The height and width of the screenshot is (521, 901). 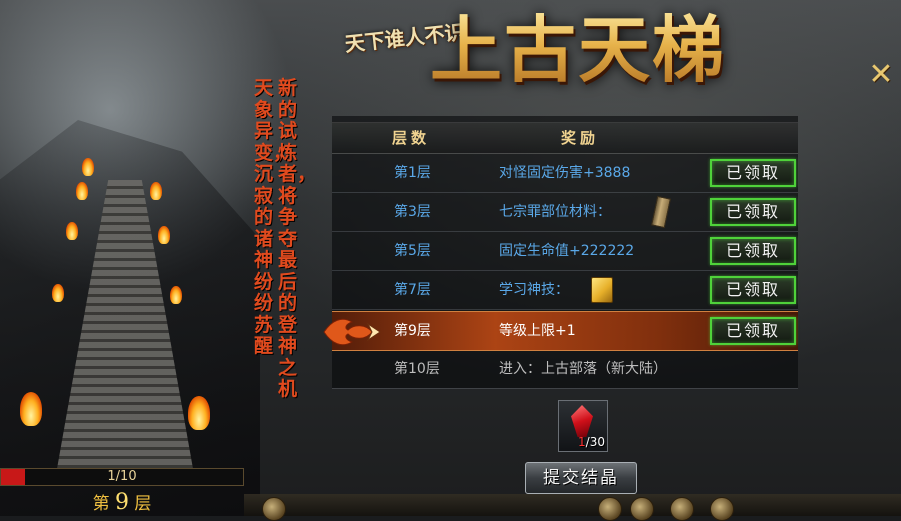 What do you see at coordinates (273, 217) in the screenshot?
I see `lore-text-left: 天象异变，沉寂的诸神纷纷苏醒` at bounding box center [273, 217].